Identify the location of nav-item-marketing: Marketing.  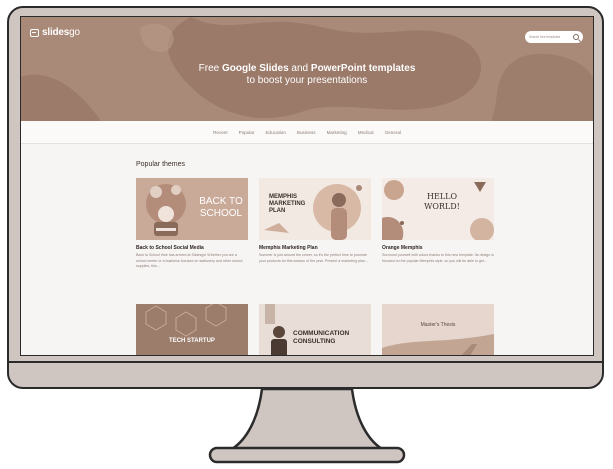
(337, 132).